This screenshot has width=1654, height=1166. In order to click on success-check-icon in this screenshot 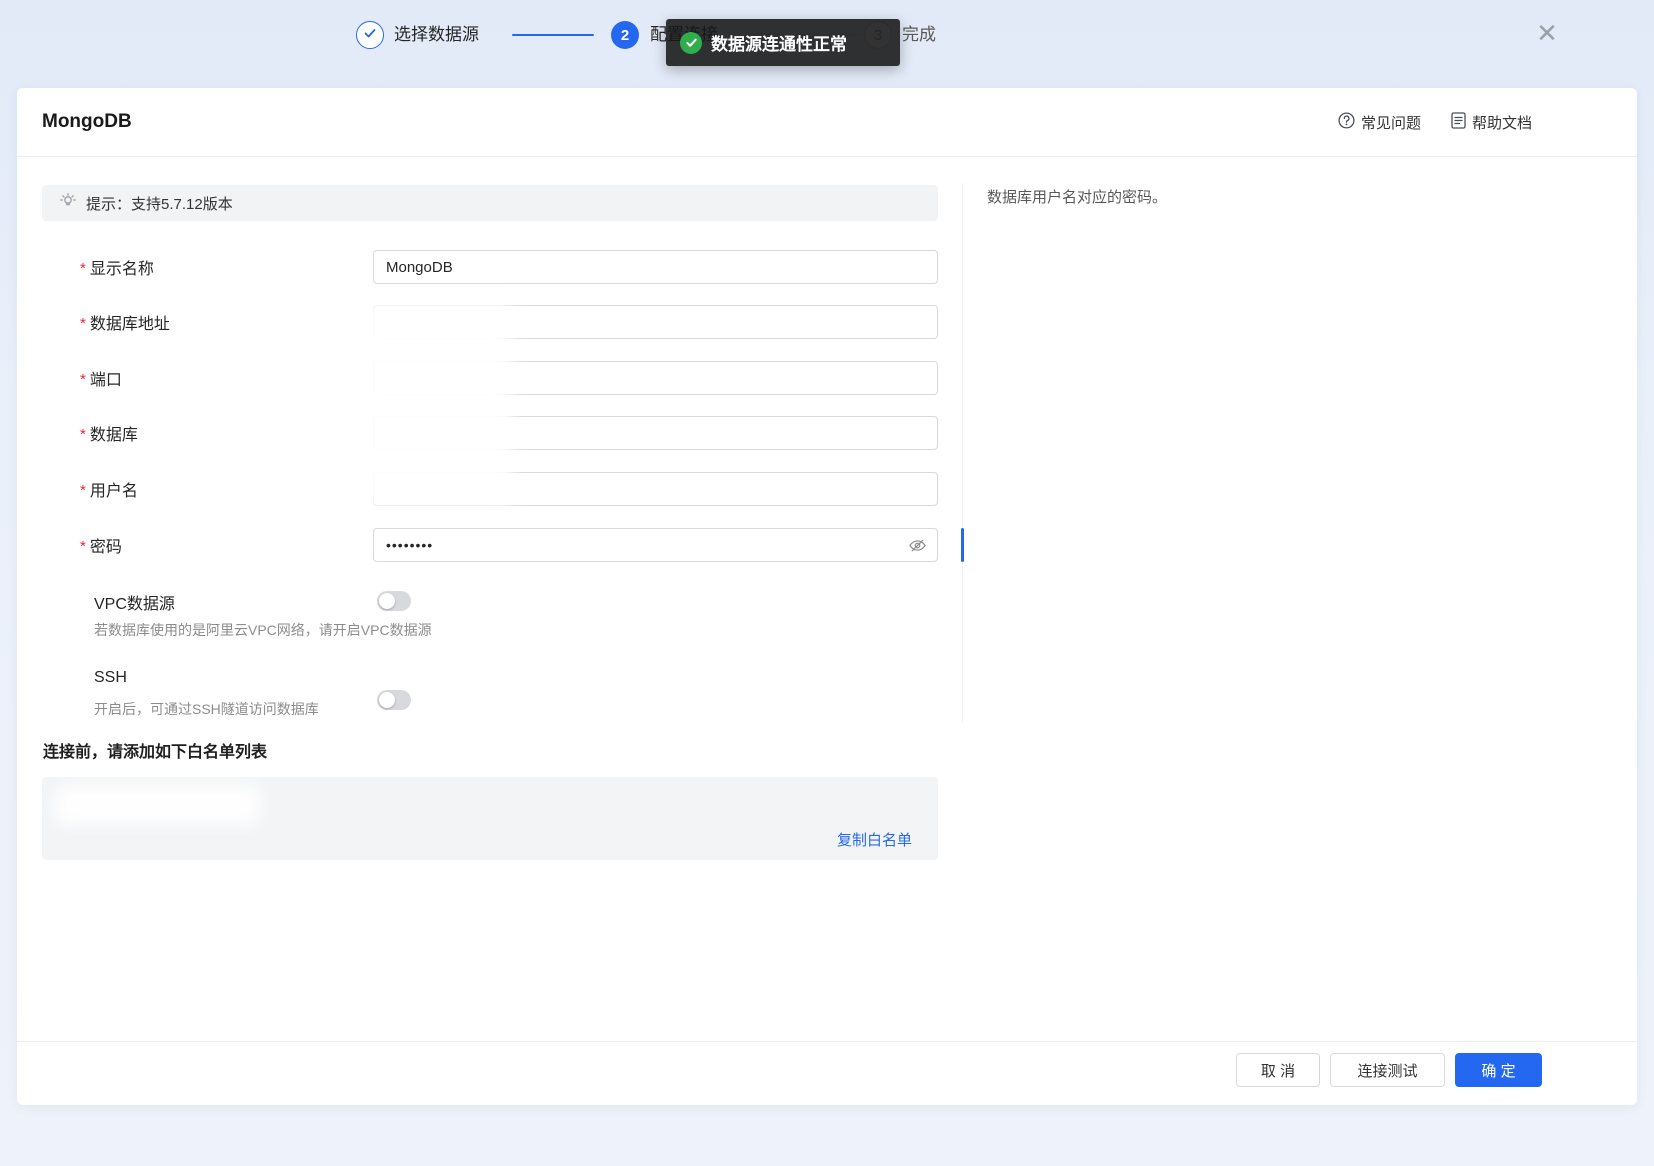, I will do `click(691, 42)`.